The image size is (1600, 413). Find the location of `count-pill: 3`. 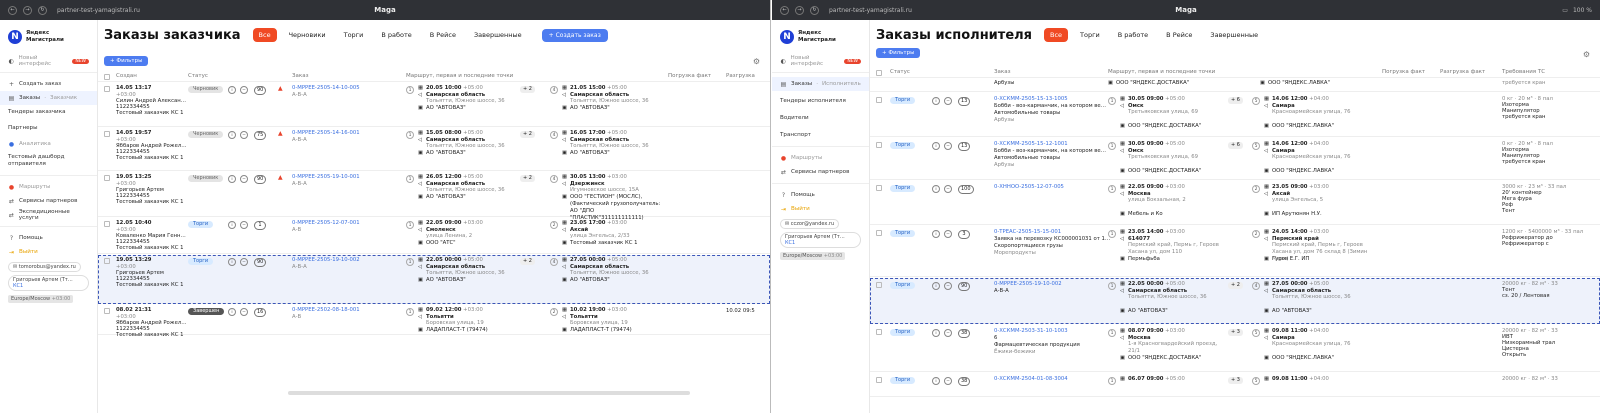

count-pill: 3 is located at coordinates (964, 234).